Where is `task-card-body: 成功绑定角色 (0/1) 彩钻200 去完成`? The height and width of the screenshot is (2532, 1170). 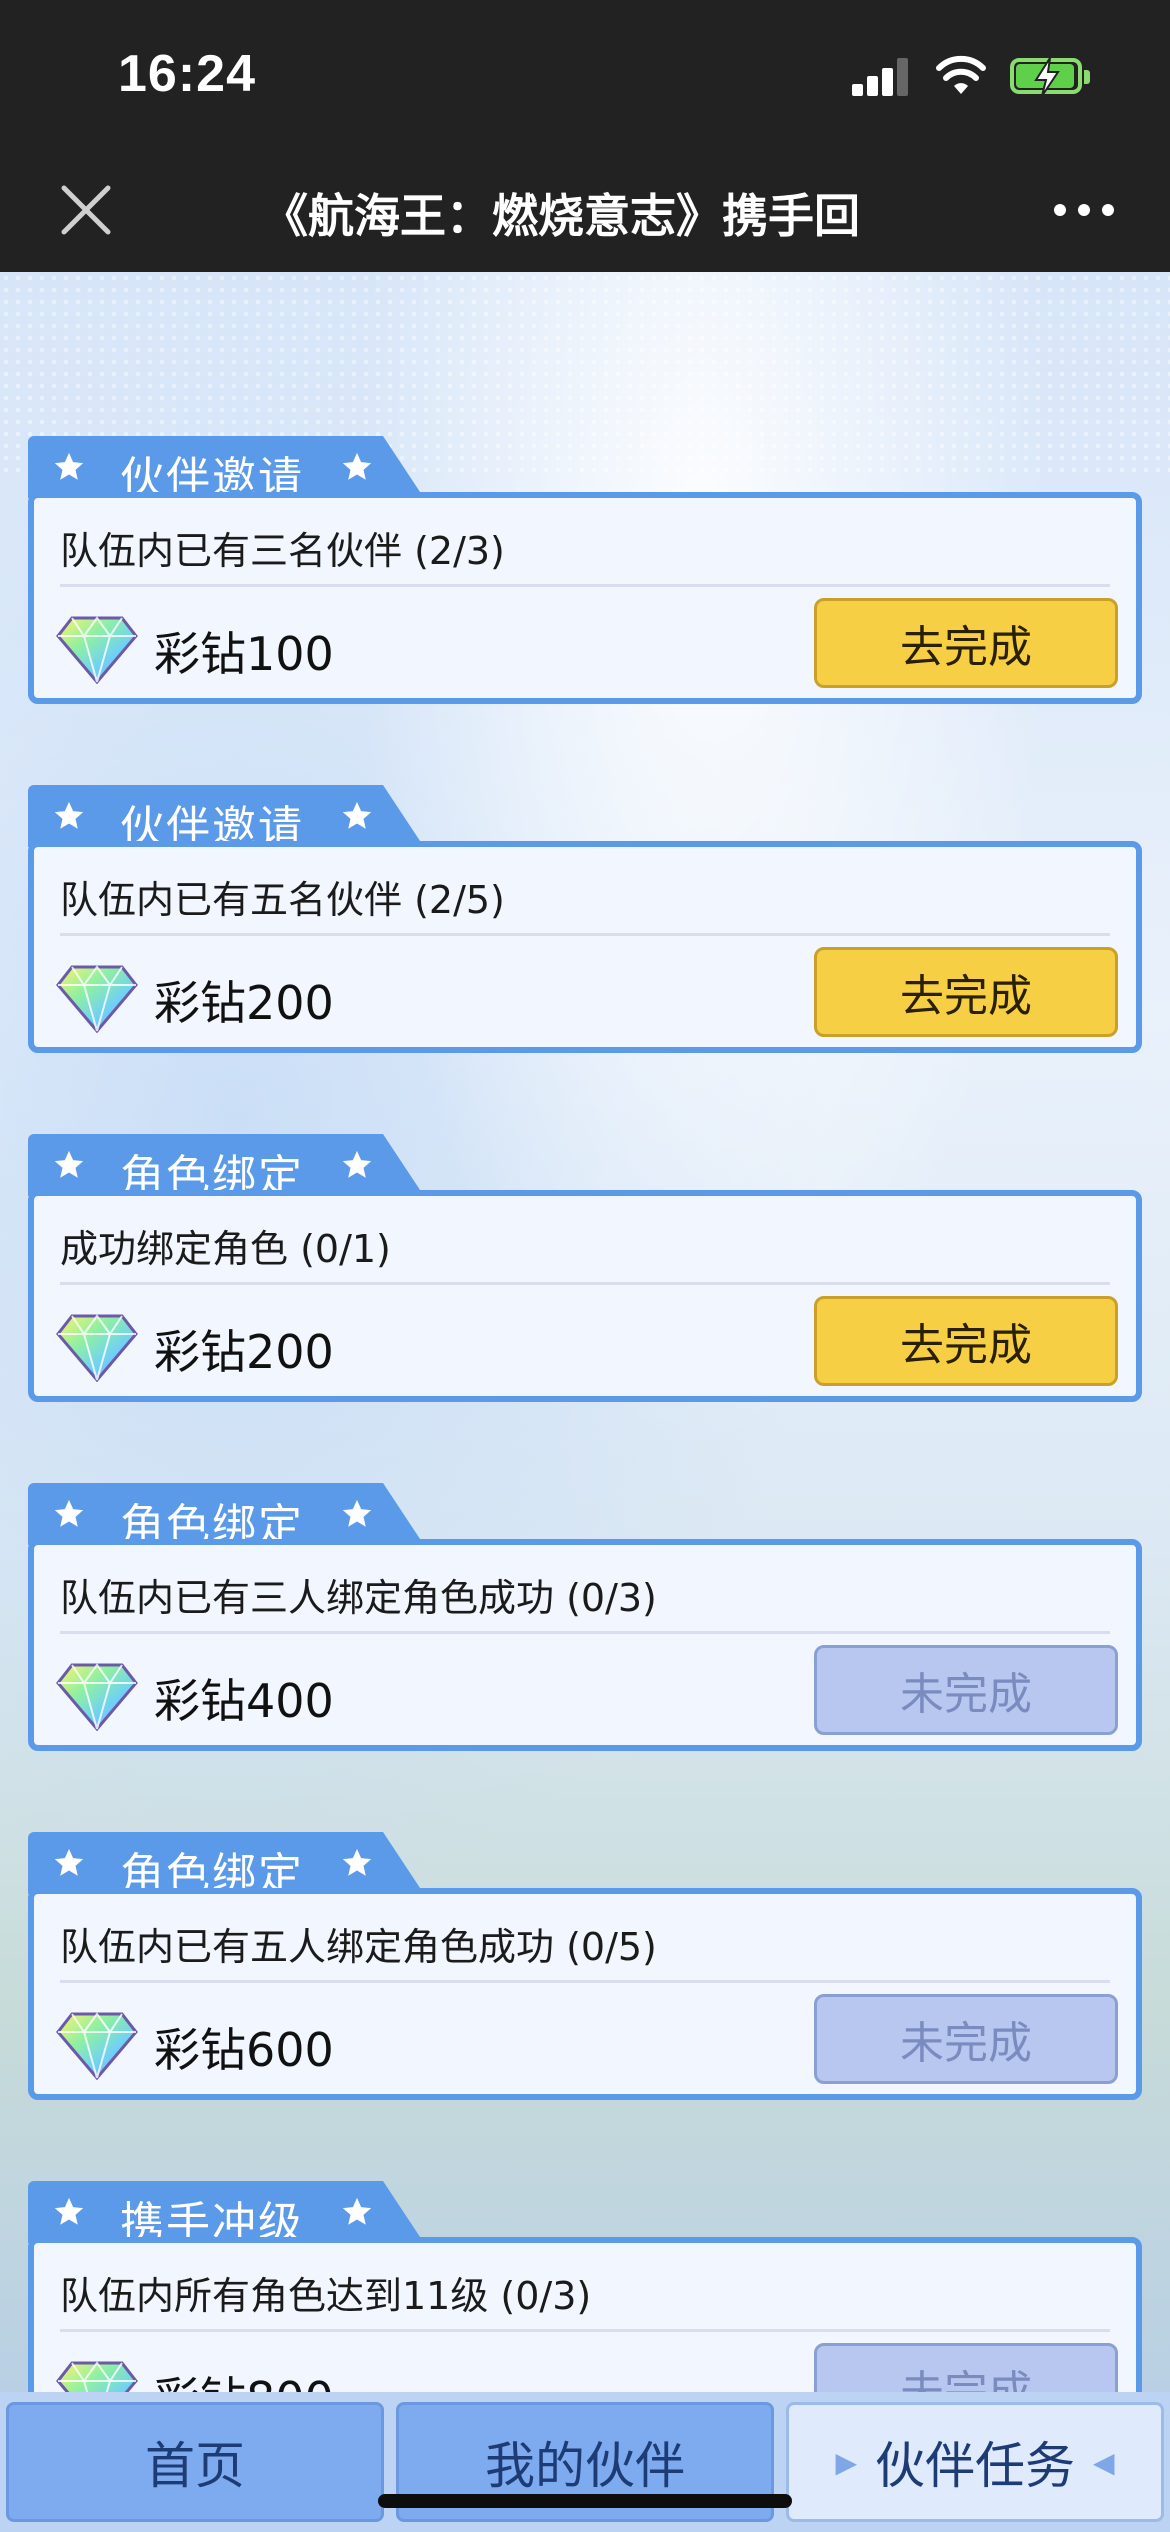 task-card-body: 成功绑定角色 (0/1) 彩钻200 去完成 is located at coordinates (585, 1296).